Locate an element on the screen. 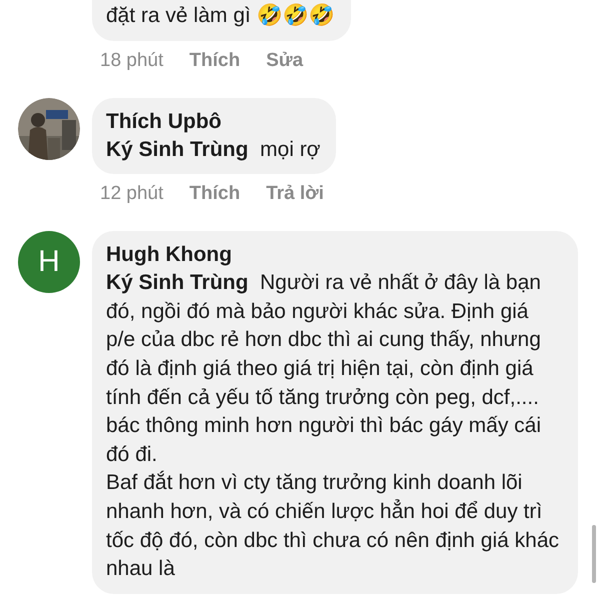  comment-text: đặt ra vẻ làm gì 🤣🤣🤣 is located at coordinates (220, 15).